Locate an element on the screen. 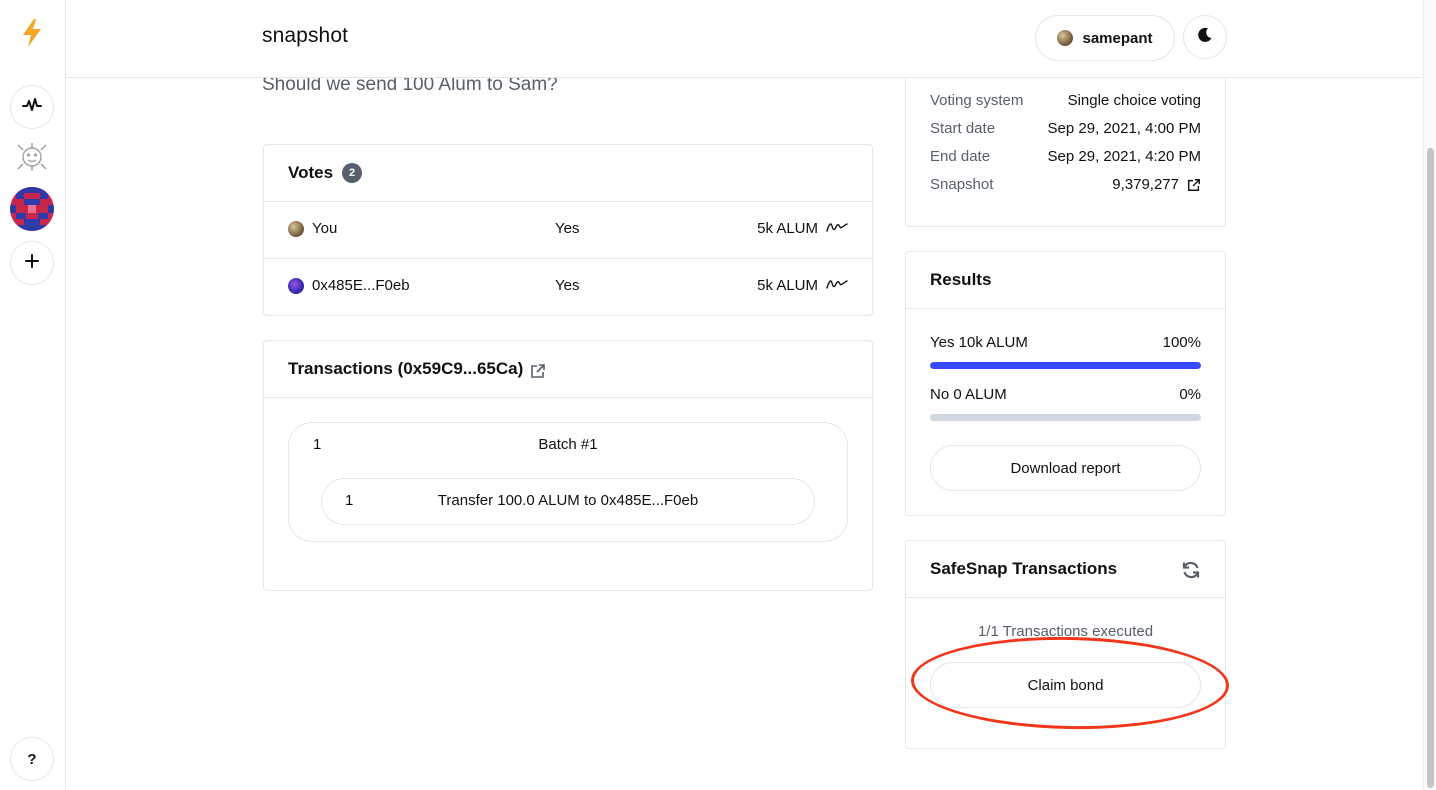 This screenshot has width=1436, height=790. user-avatar is located at coordinates (1065, 38).